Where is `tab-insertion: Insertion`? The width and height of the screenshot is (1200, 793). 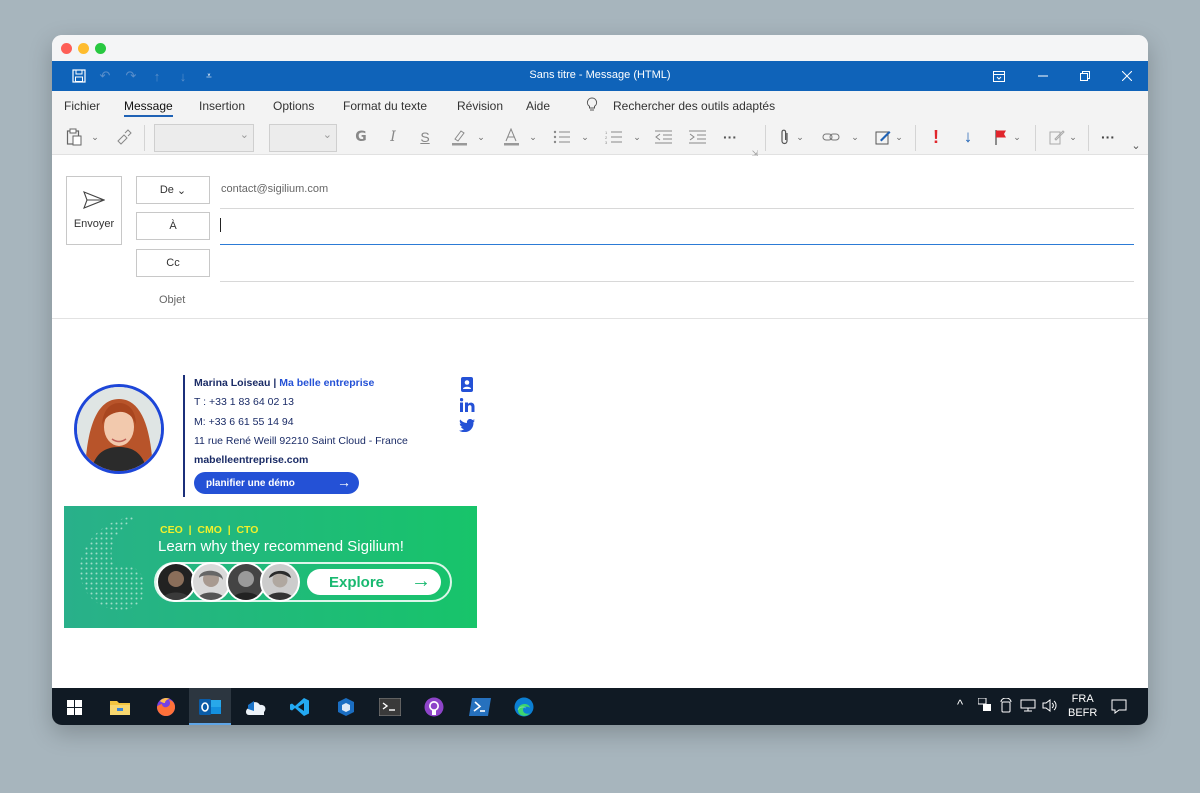 tab-insertion: Insertion is located at coordinates (222, 106).